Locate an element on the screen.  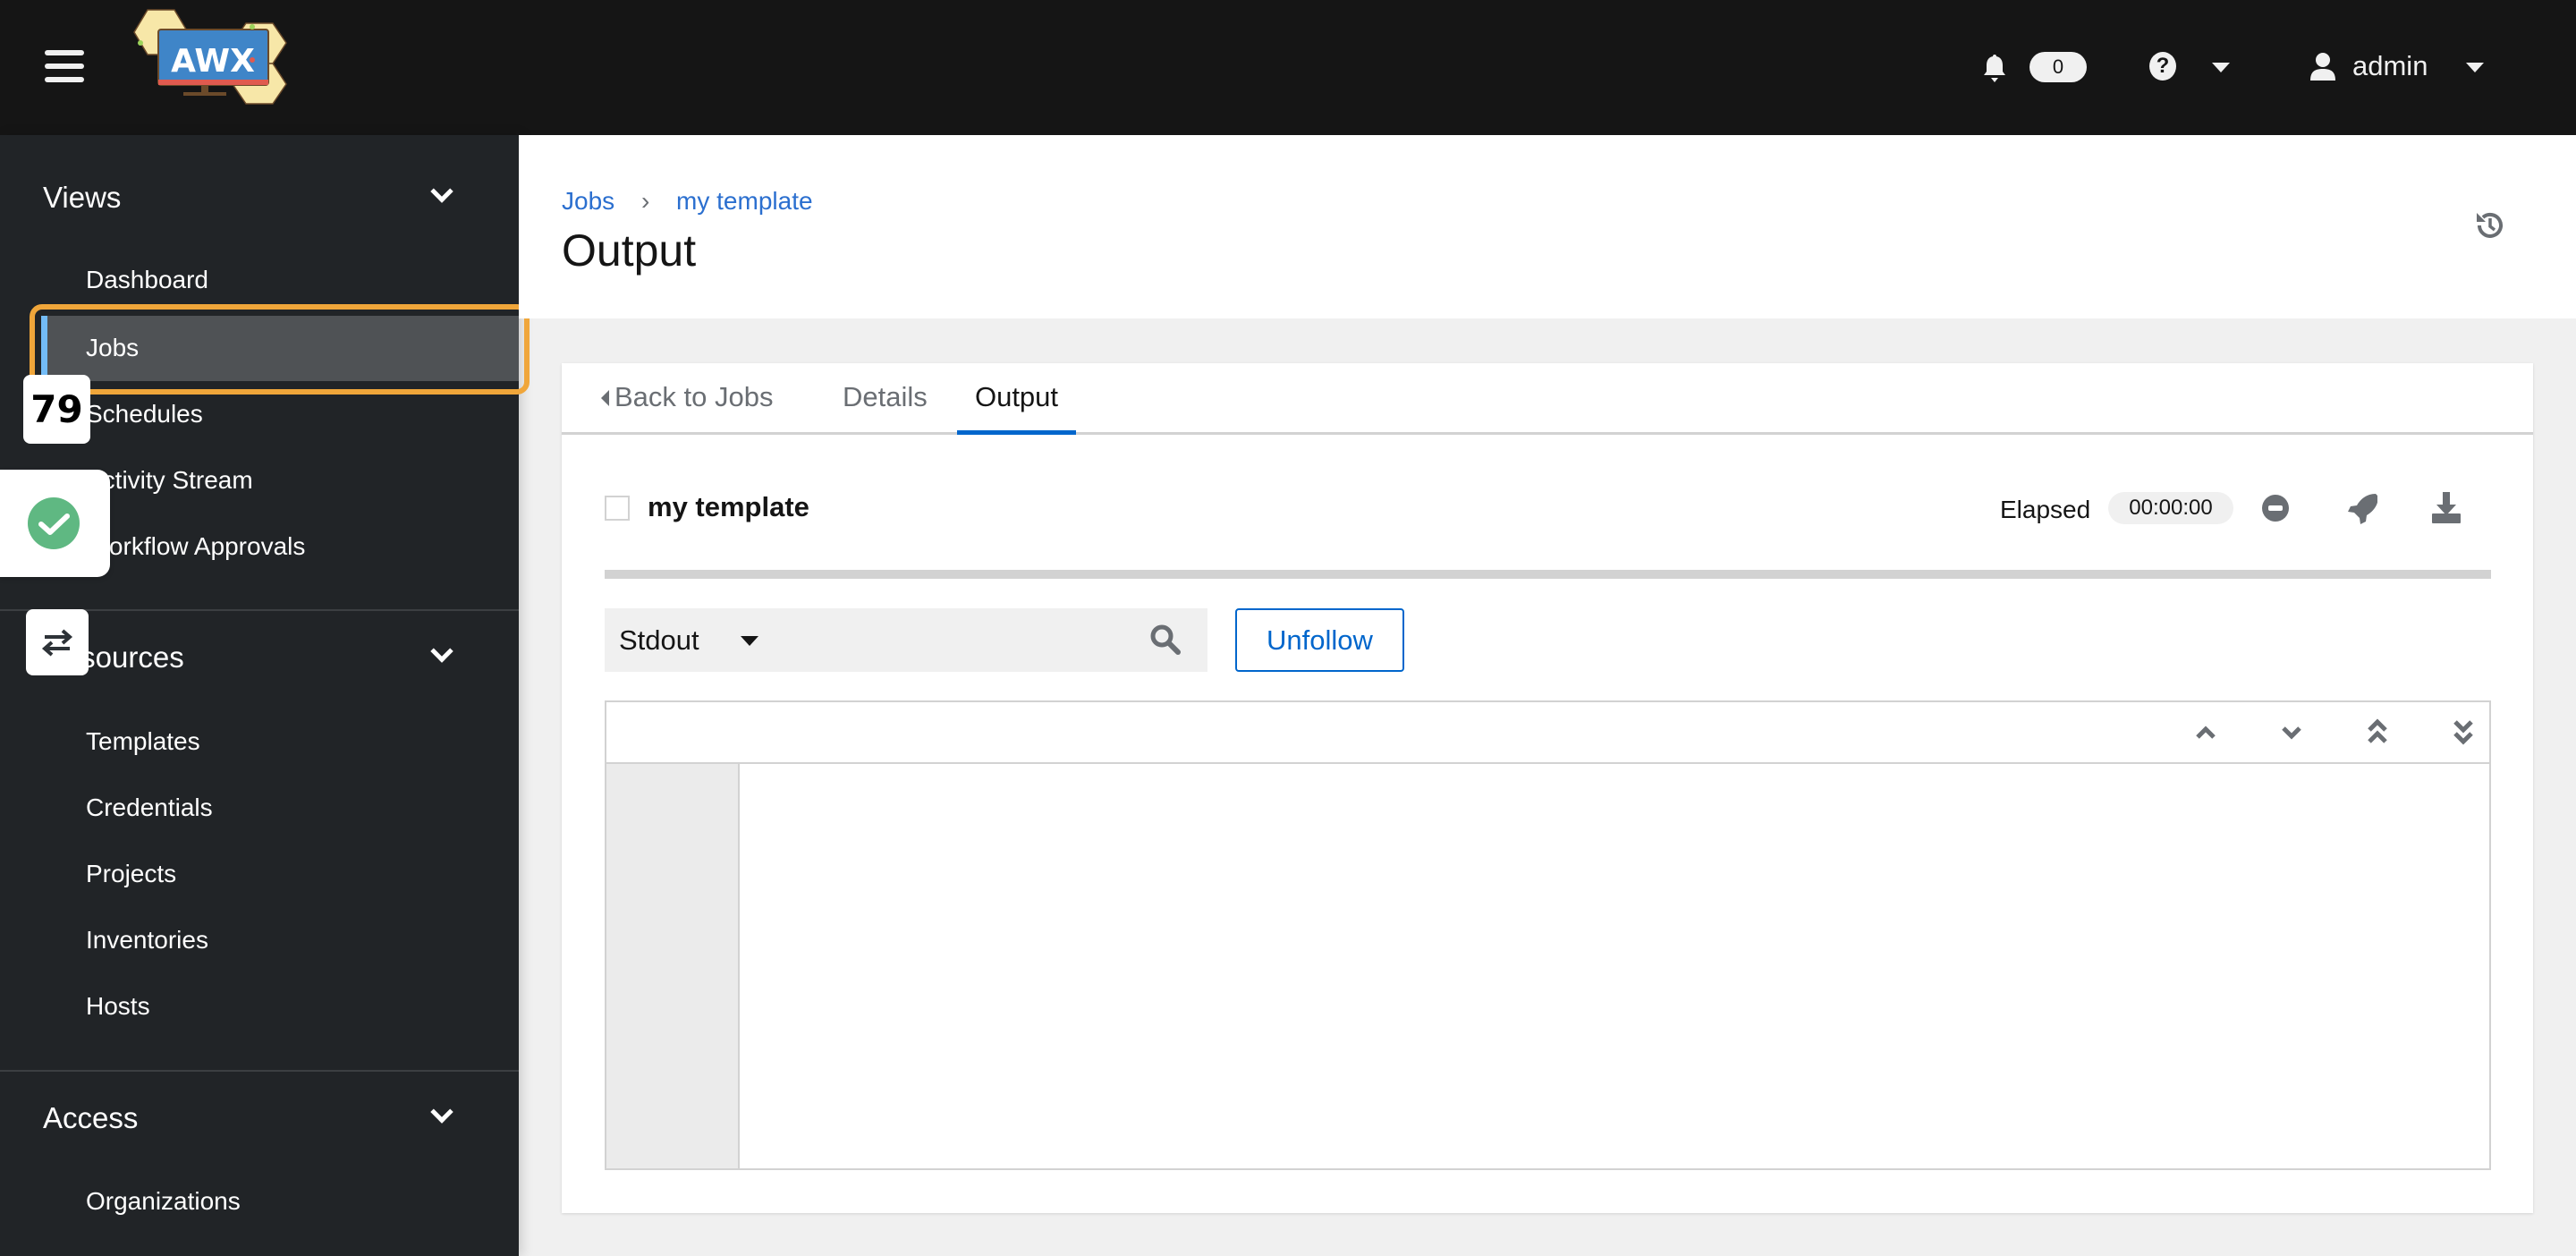
breadcrumb-jobs-link: Jobs is located at coordinates (588, 201).